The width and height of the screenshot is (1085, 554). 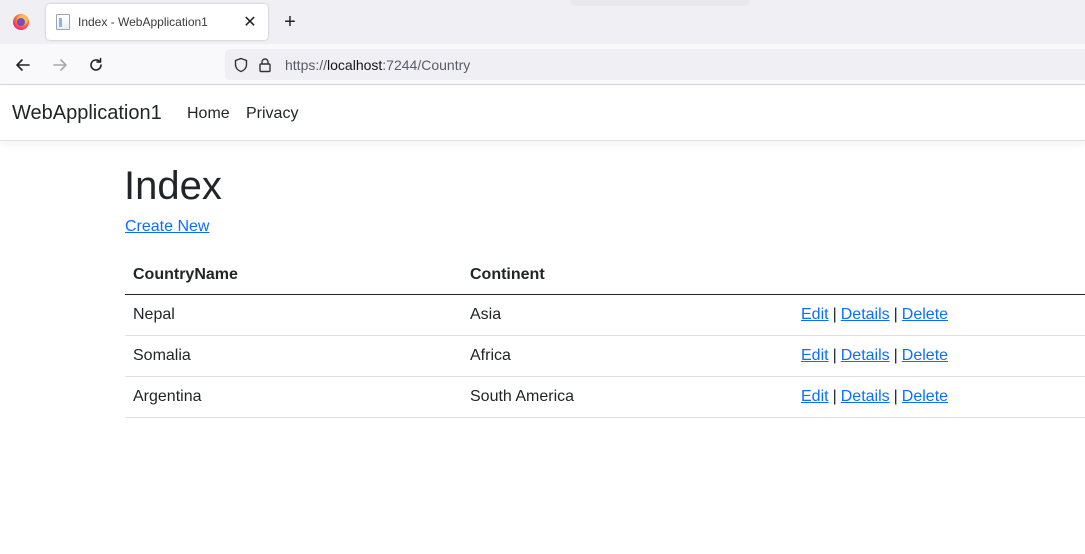 What do you see at coordinates (162, 355) in the screenshot?
I see `country-name-cell: Somalia` at bounding box center [162, 355].